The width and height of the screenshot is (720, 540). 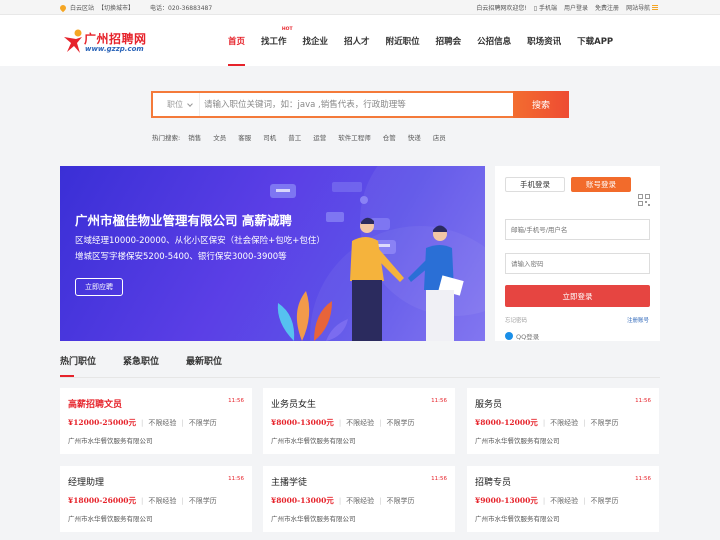 I want to click on nav-label: 找工作, so click(x=274, y=41).